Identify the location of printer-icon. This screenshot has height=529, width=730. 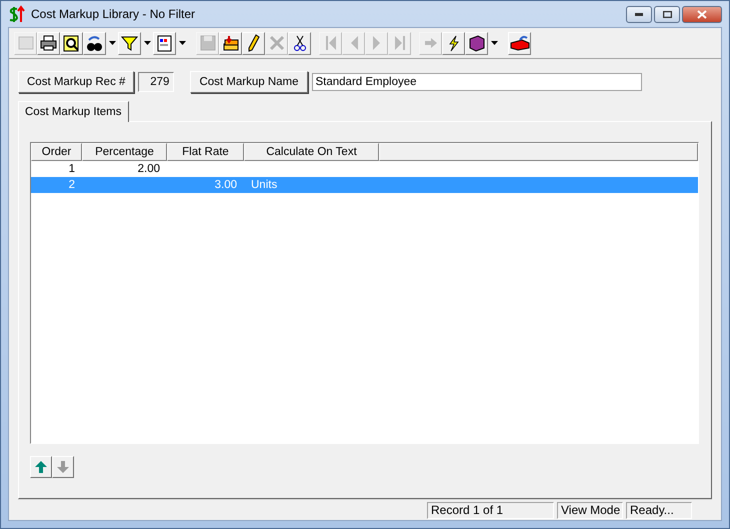
(48, 43).